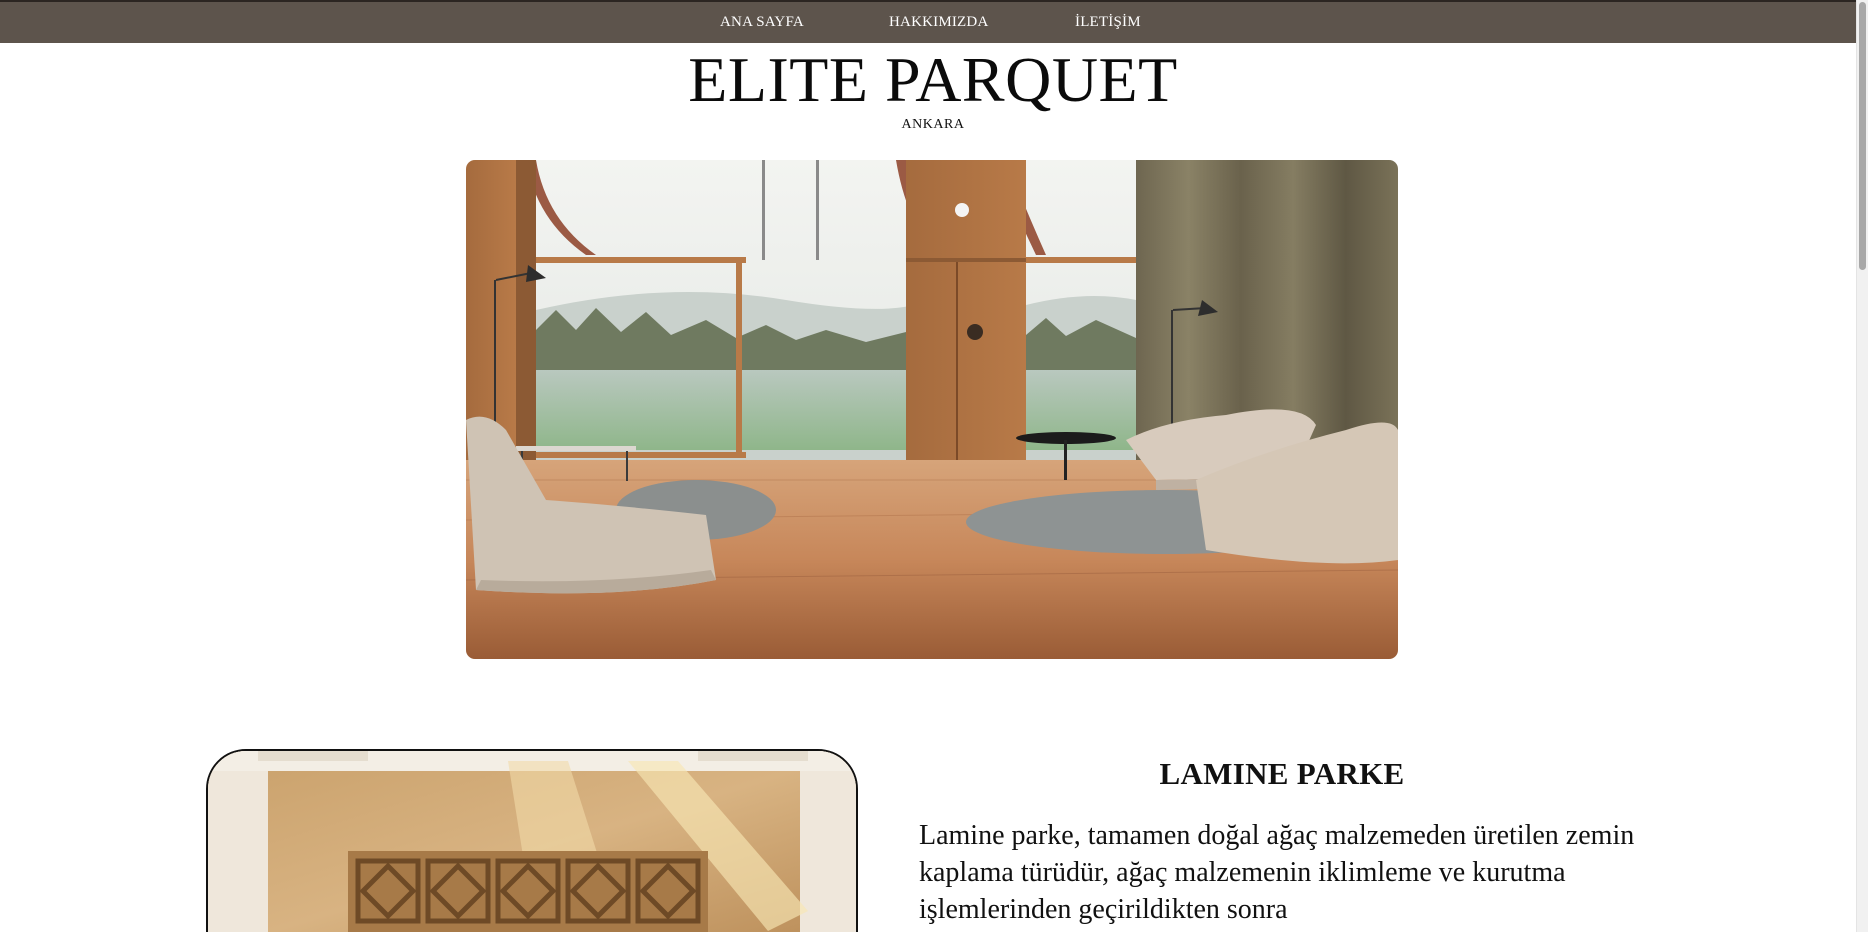 The image size is (1868, 932). What do you see at coordinates (1862, 466) in the screenshot?
I see `page-scrollbar` at bounding box center [1862, 466].